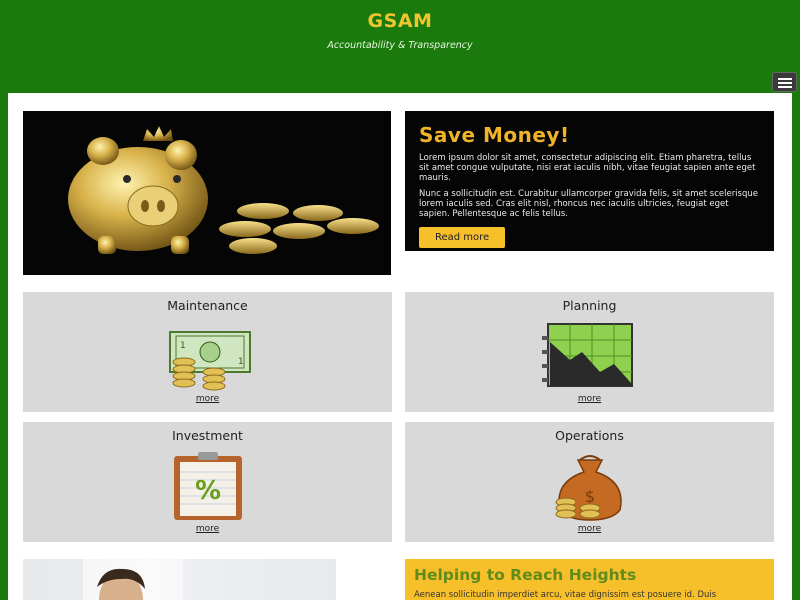 The width and height of the screenshot is (800, 600). I want to click on site-tagline: Accountability & Transparency, so click(400, 45).